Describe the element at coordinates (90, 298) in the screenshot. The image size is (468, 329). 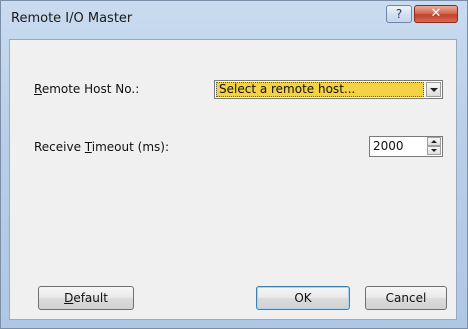
I see `default-button-label: efault` at that location.